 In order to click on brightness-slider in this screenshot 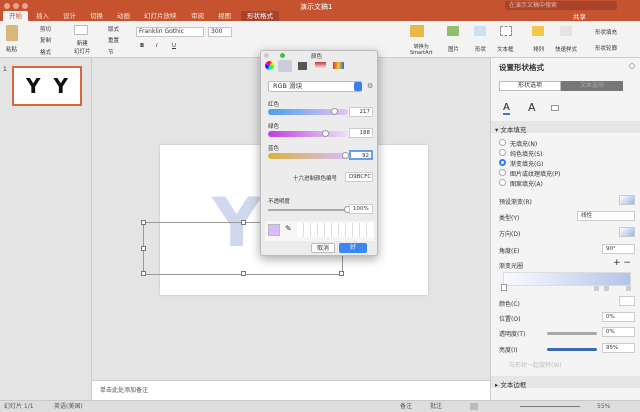, I will do `click(572, 349)`.